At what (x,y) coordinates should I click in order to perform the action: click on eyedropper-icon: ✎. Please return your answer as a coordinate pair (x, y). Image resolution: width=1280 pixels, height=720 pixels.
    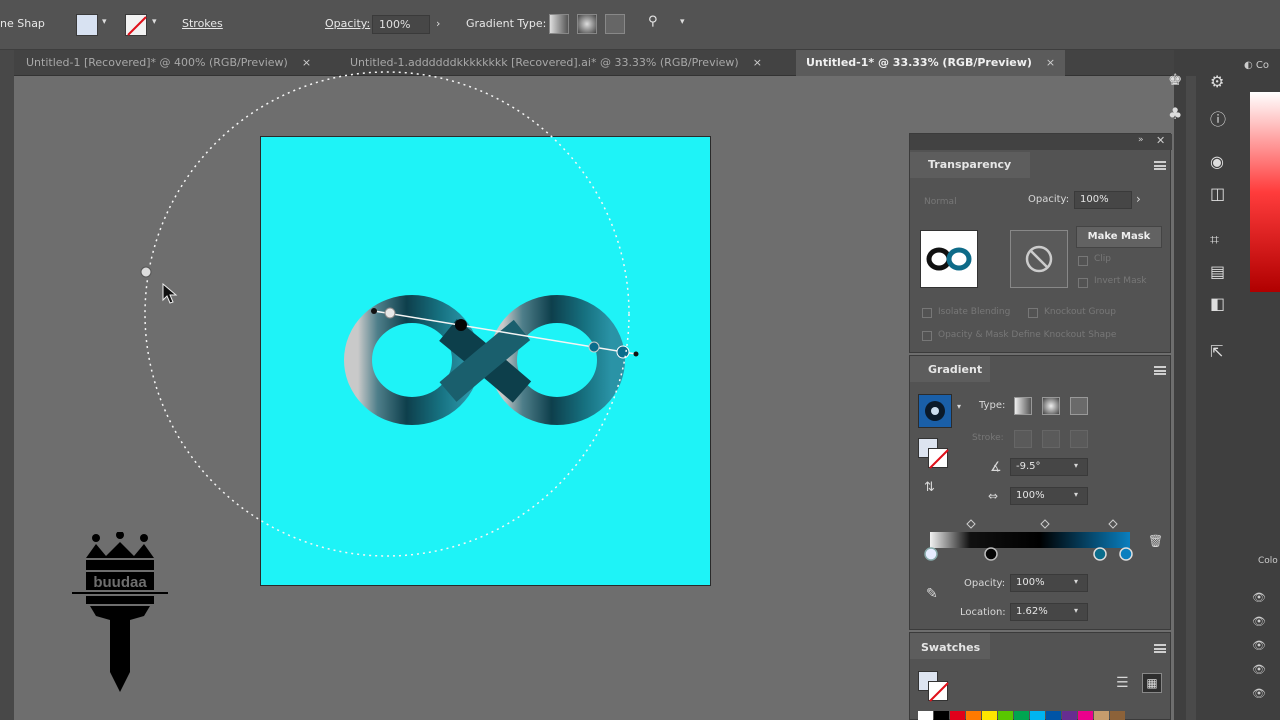
    Looking at the image, I should click on (932, 594).